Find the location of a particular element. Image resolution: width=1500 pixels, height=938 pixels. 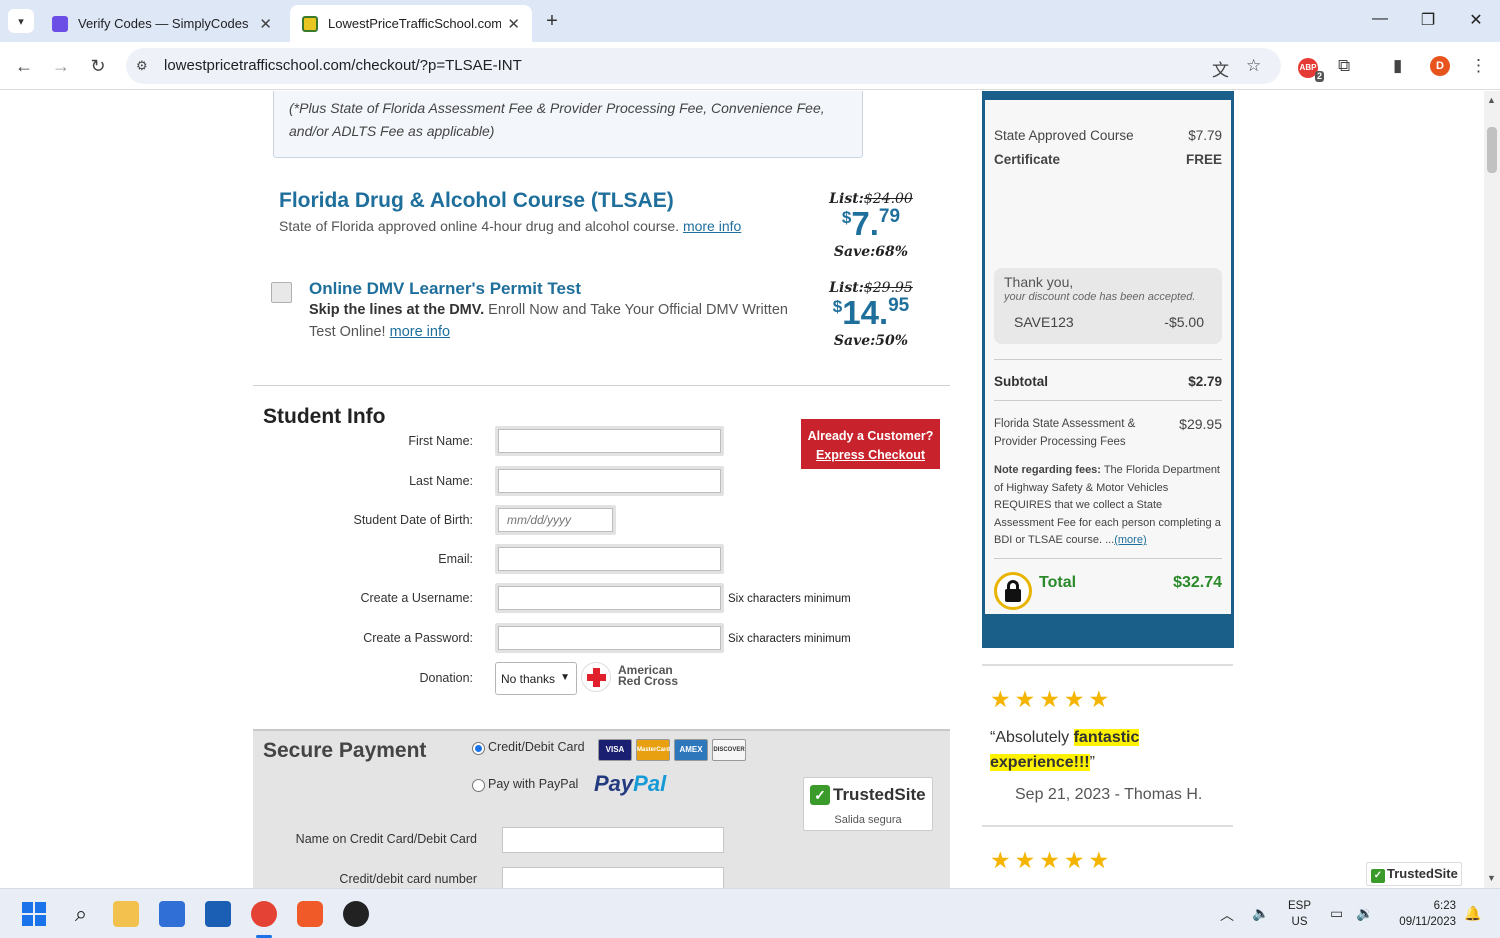

summary-course-row: State Approved Course $7.79 is located at coordinates (1108, 135).